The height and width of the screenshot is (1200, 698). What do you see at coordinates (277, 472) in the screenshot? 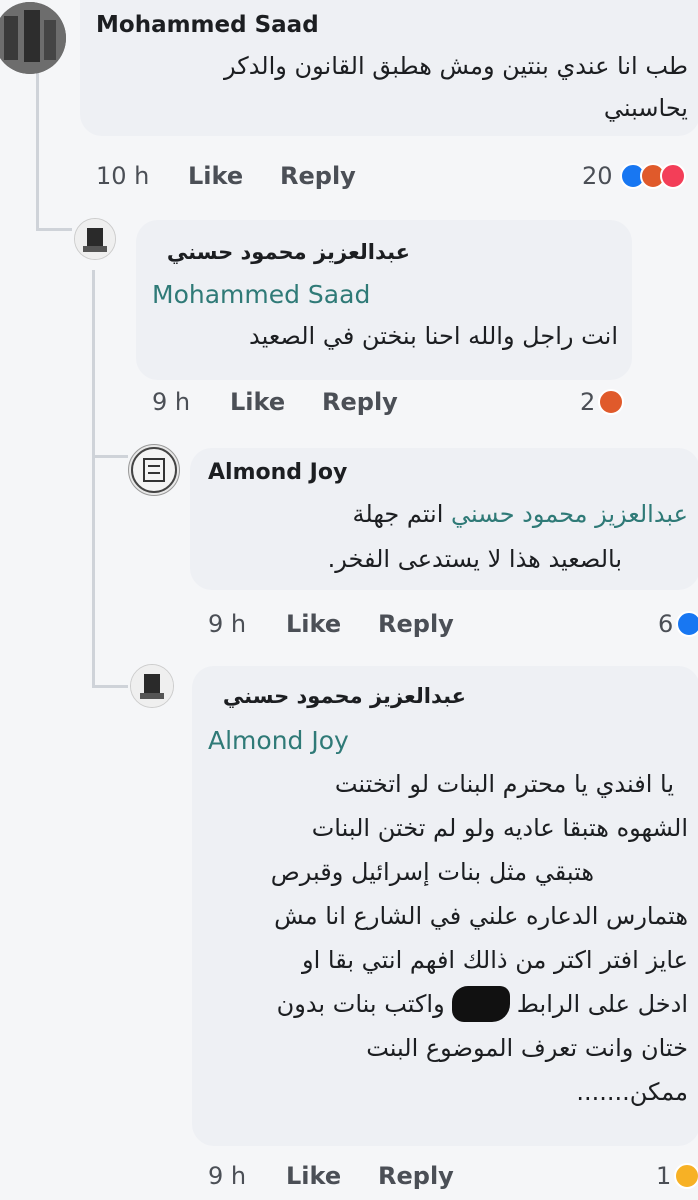
I see `author-name: Almond Joy` at bounding box center [277, 472].